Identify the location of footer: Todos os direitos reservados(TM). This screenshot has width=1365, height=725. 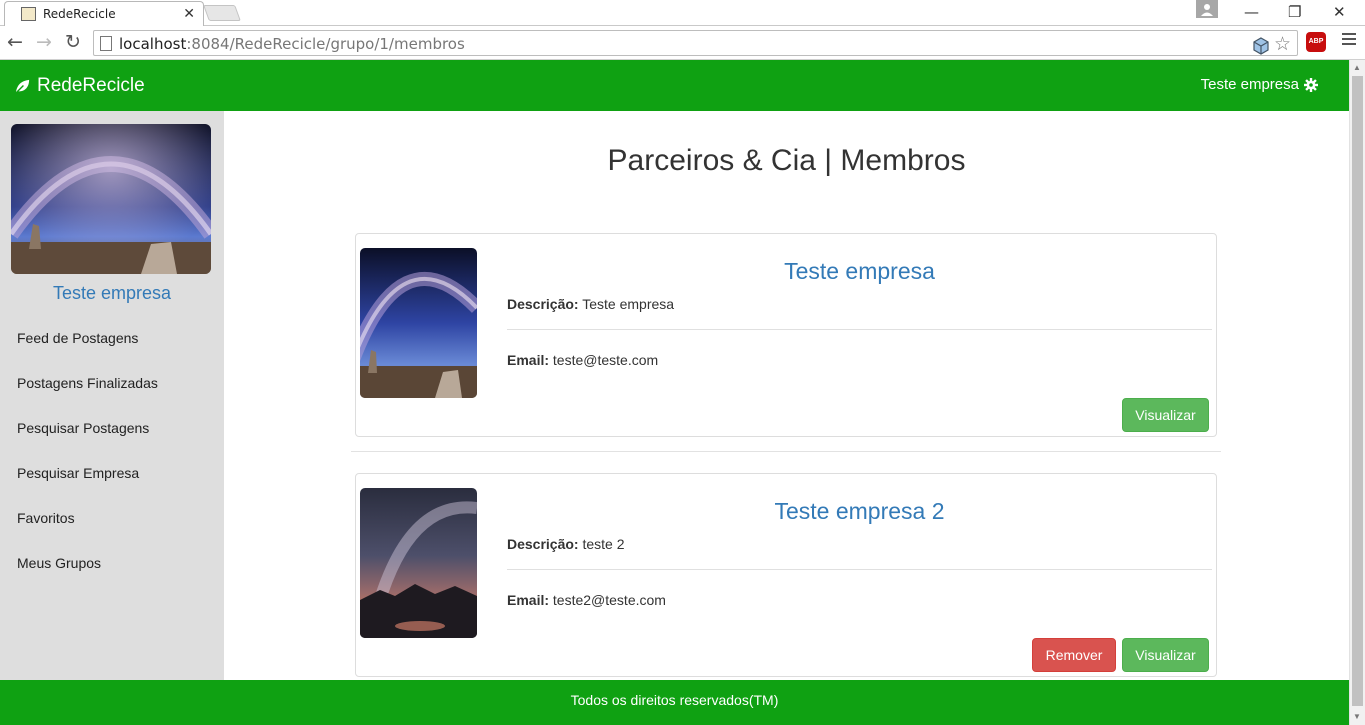
(674, 702).